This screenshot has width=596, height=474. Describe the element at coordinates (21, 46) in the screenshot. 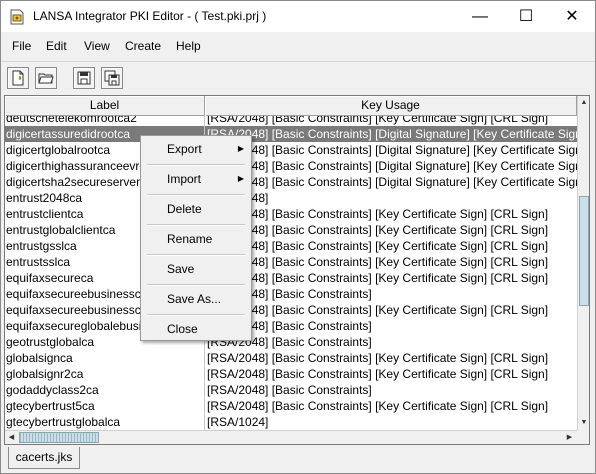

I see `menu-file: File` at that location.